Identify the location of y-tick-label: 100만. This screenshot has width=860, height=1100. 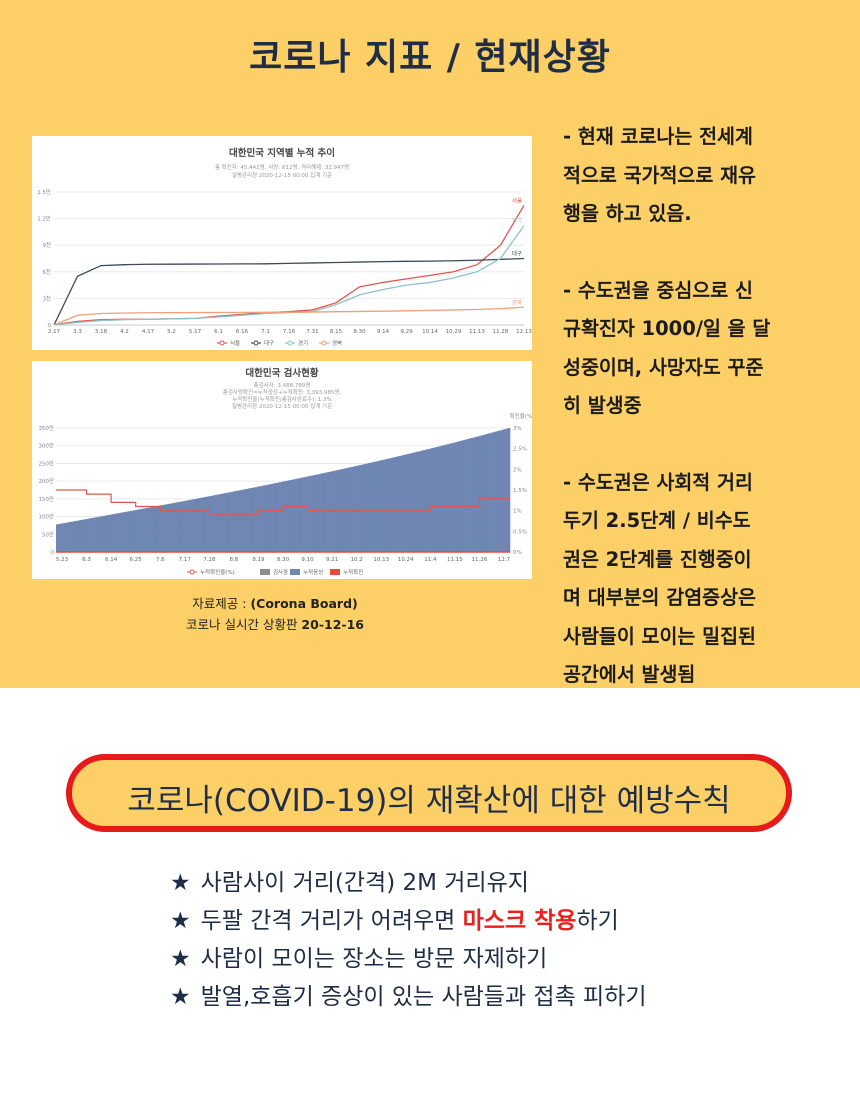
(46, 517).